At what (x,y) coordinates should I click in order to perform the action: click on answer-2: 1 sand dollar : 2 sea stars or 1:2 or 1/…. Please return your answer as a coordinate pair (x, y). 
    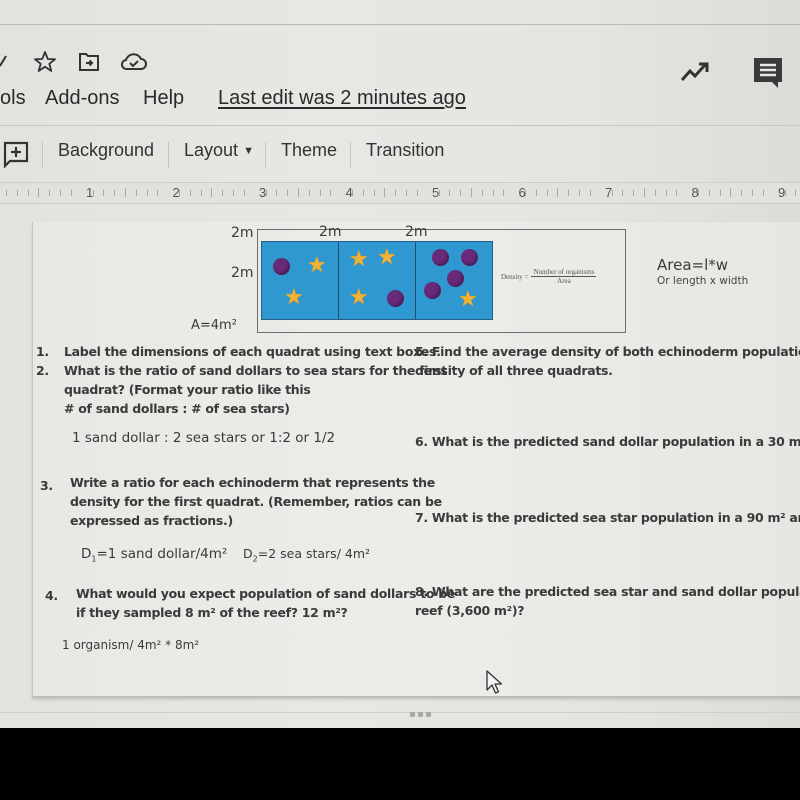
    Looking at the image, I should click on (203, 438).